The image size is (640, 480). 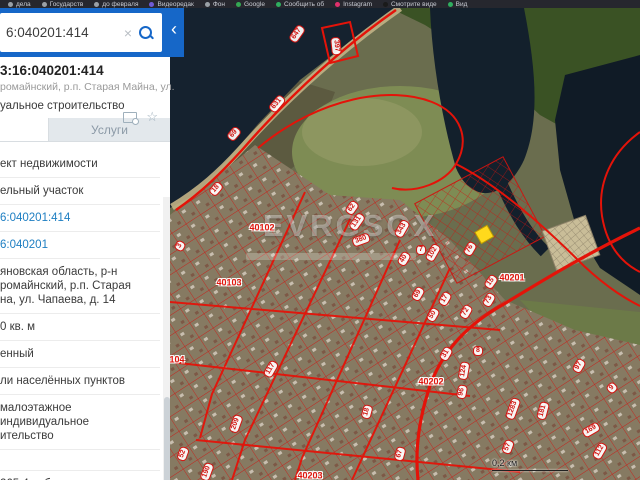 I want to click on search-input: 6:040201:414, so click(x=59, y=32).